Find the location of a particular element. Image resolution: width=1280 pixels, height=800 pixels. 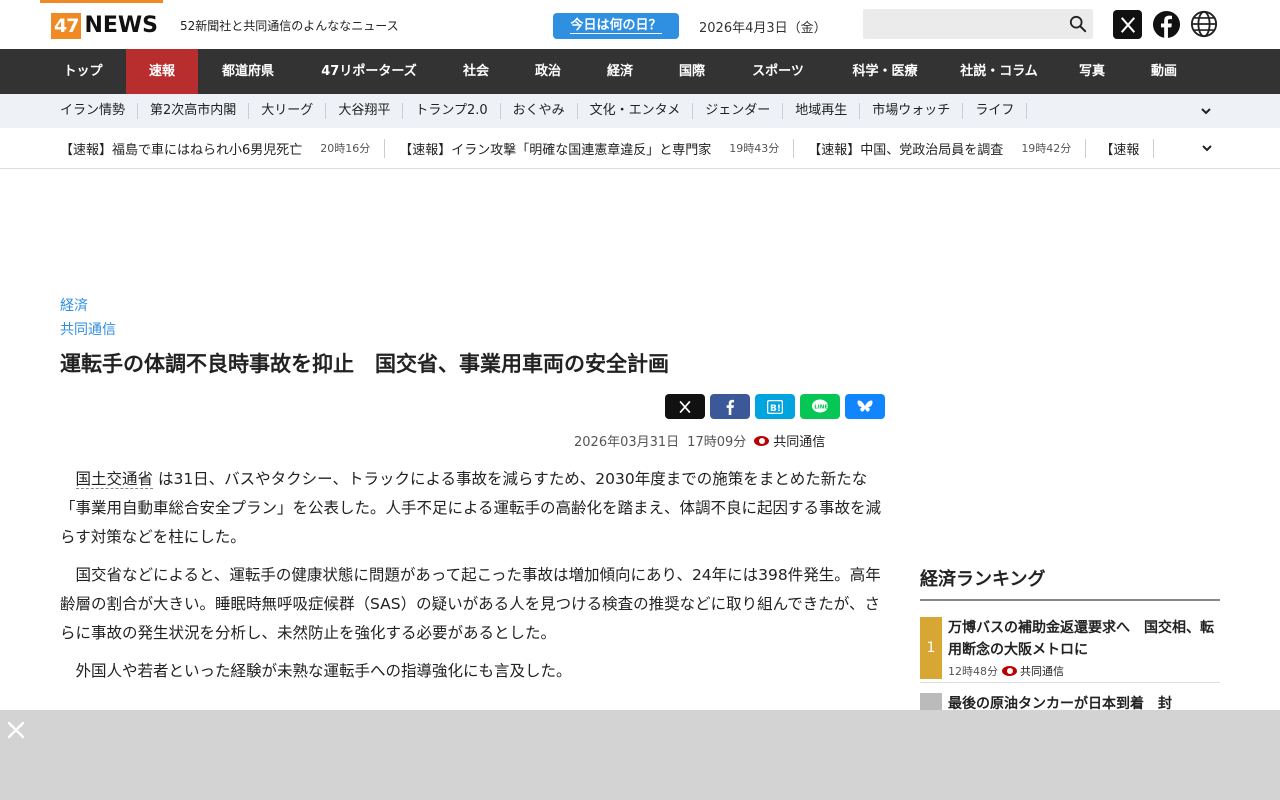

rank-item-meta: 12時48分 共同通信 is located at coordinates (1006, 671).